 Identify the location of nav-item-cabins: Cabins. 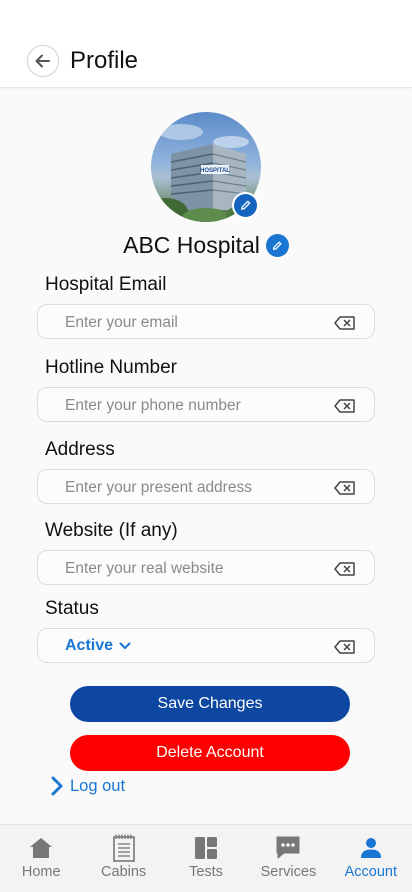
(123, 858).